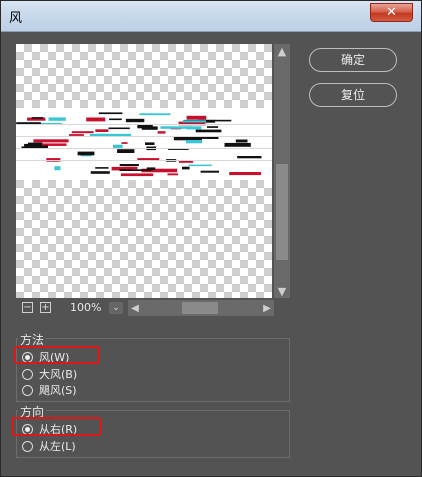 Image resolution: width=422 pixels, height=477 pixels. Describe the element at coordinates (86, 307) in the screenshot. I see `zoom-level: 100%` at that location.